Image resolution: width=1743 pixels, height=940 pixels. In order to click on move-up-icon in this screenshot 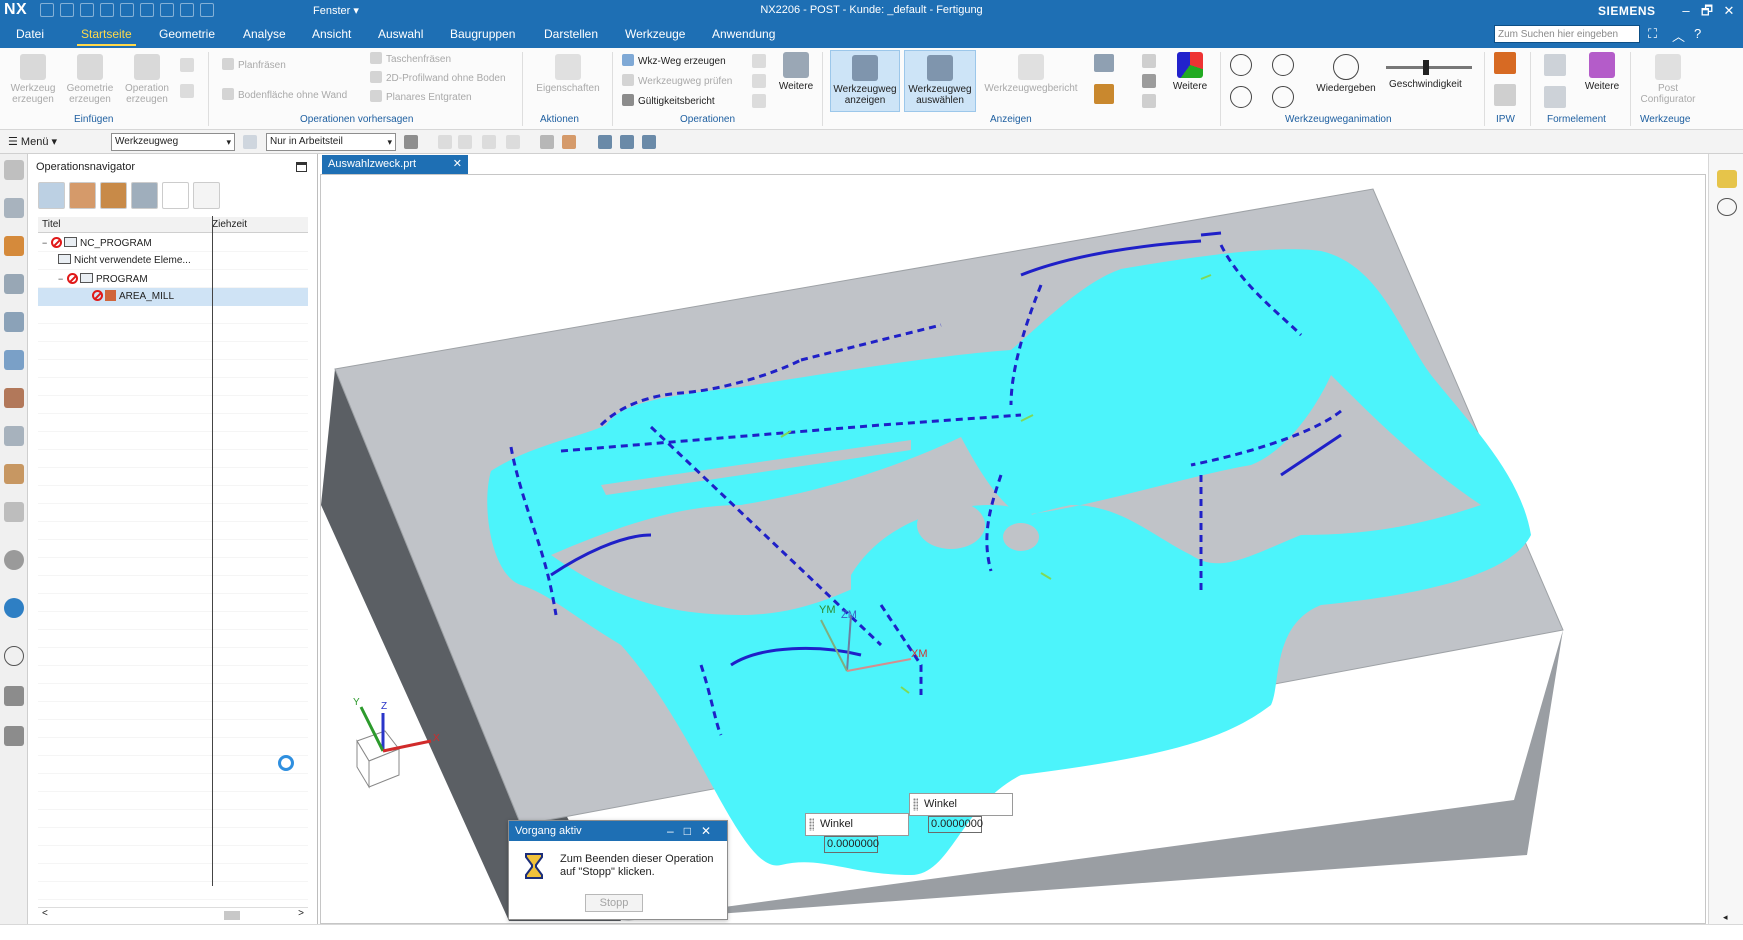, I will do `click(1149, 61)`.